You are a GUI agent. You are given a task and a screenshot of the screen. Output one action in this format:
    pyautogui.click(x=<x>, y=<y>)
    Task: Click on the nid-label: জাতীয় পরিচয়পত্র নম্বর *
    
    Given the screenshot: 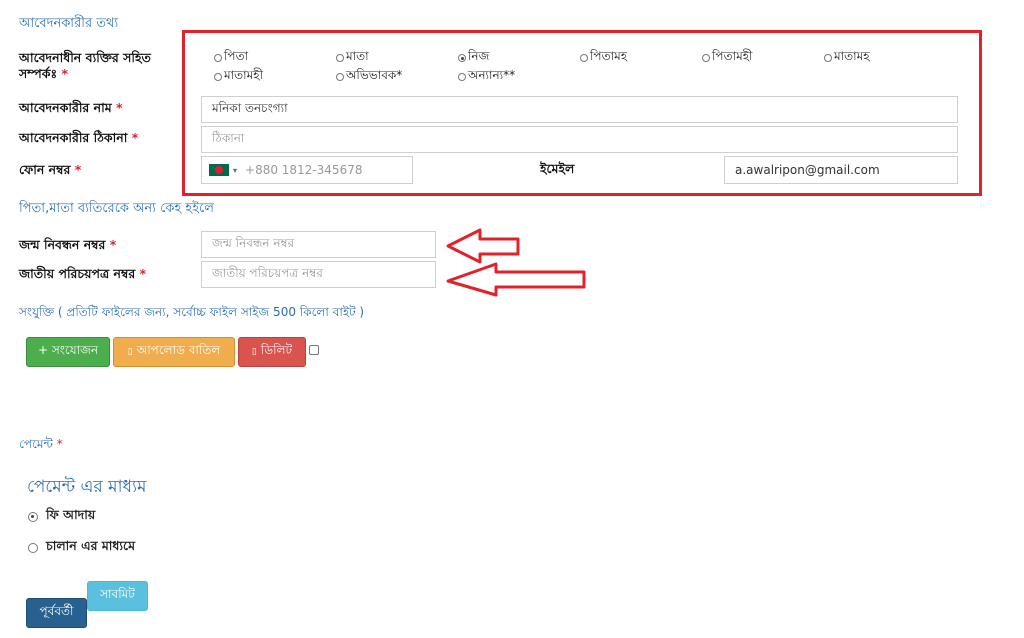 What is the action you would take?
    pyautogui.click(x=83, y=273)
    